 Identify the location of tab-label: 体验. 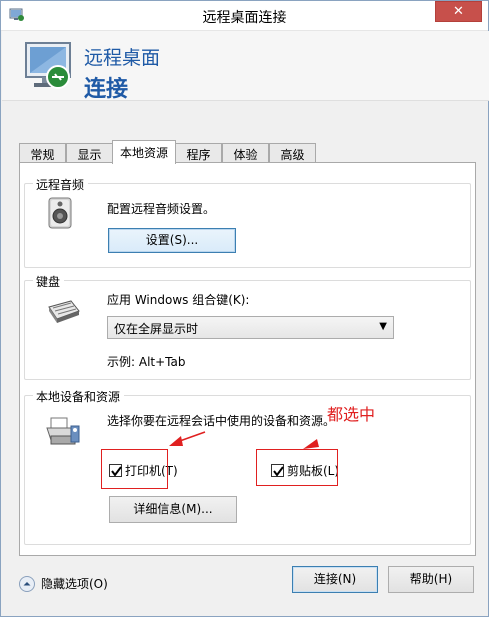
(245, 155).